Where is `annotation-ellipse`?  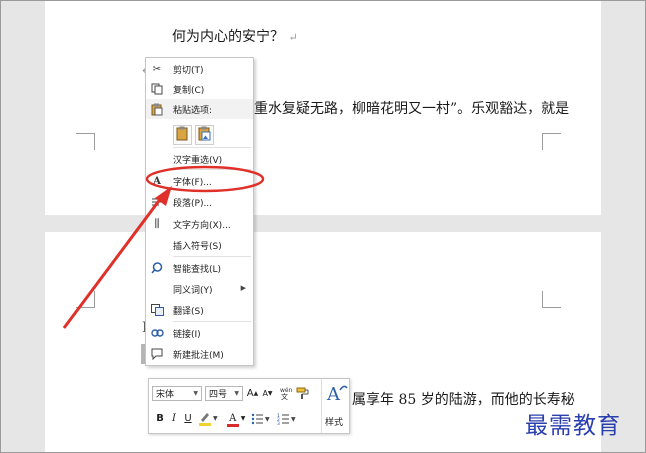
annotation-ellipse is located at coordinates (205, 179).